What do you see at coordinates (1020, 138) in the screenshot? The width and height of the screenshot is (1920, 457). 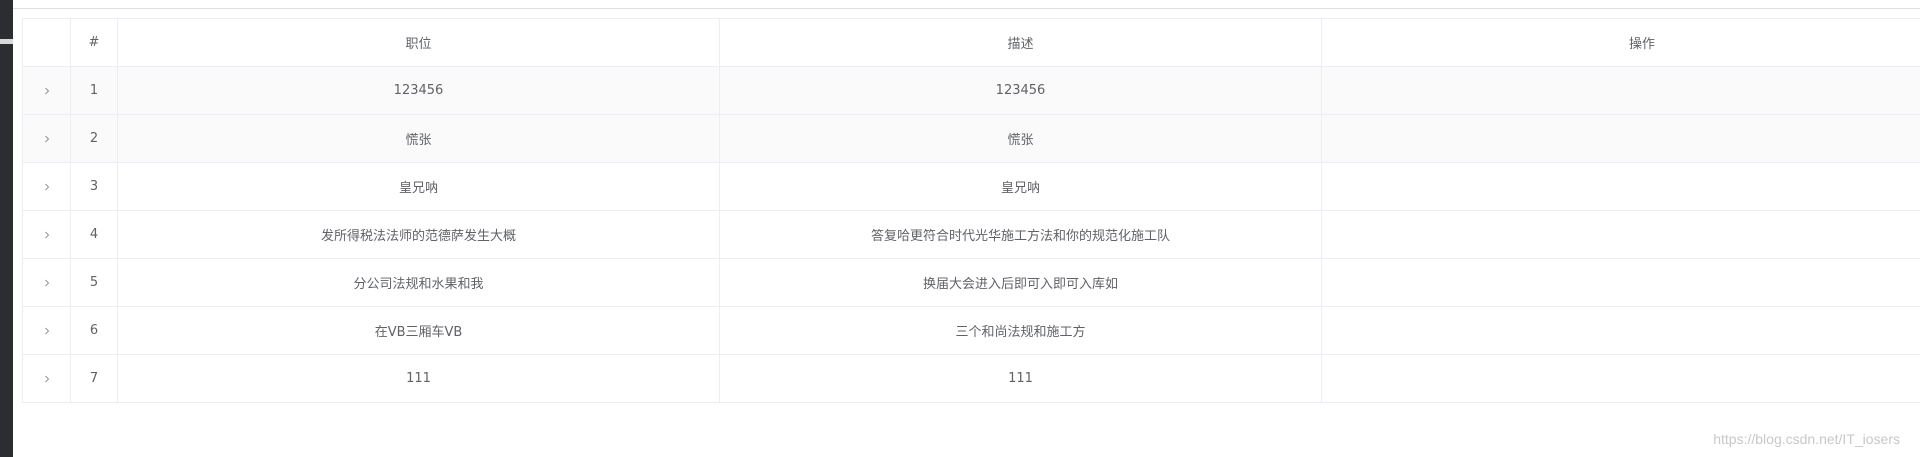 I see `row-description-cell: 慌张` at bounding box center [1020, 138].